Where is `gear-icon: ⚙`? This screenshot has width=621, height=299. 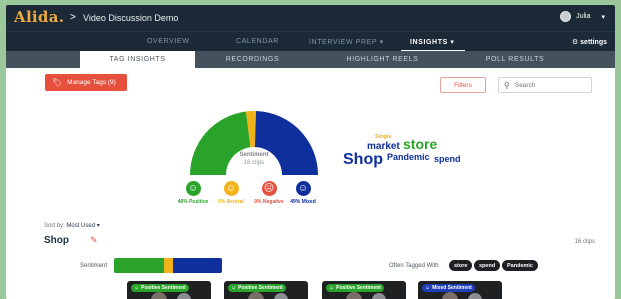
gear-icon: ⚙ is located at coordinates (575, 42).